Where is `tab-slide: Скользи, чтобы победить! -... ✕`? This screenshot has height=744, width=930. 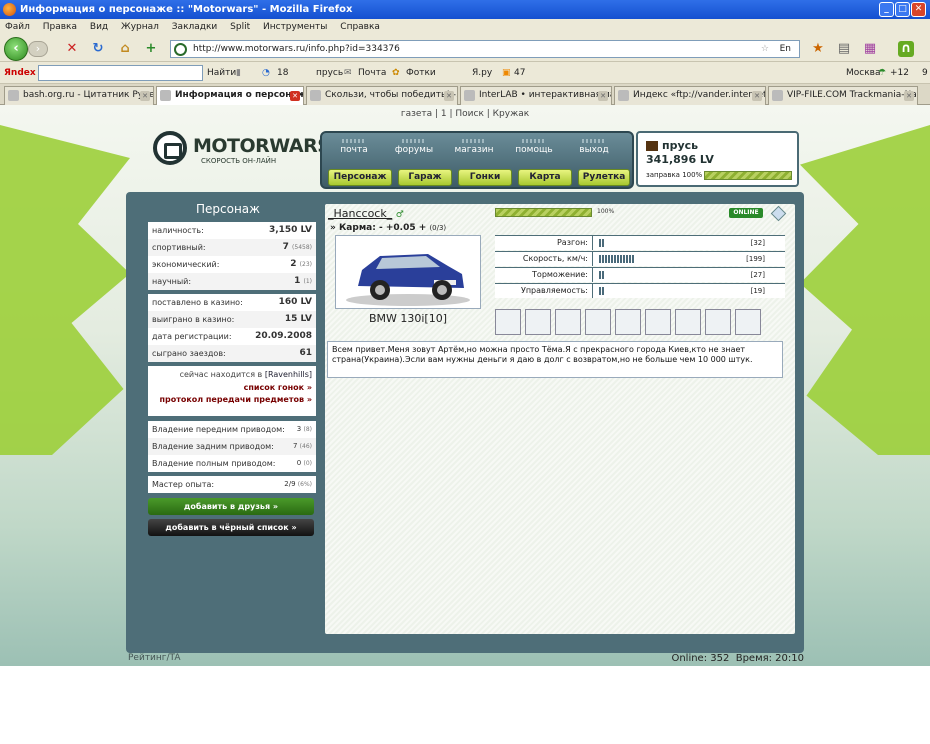
tab-slide: Скользи, чтобы победить! -... ✕ is located at coordinates (382, 95).